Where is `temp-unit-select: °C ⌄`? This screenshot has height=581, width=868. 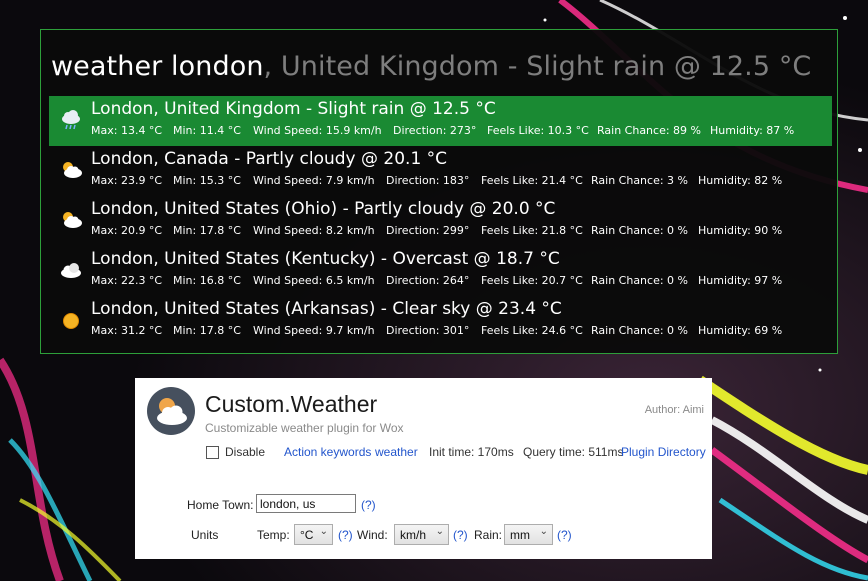 temp-unit-select: °C ⌄ is located at coordinates (313, 534).